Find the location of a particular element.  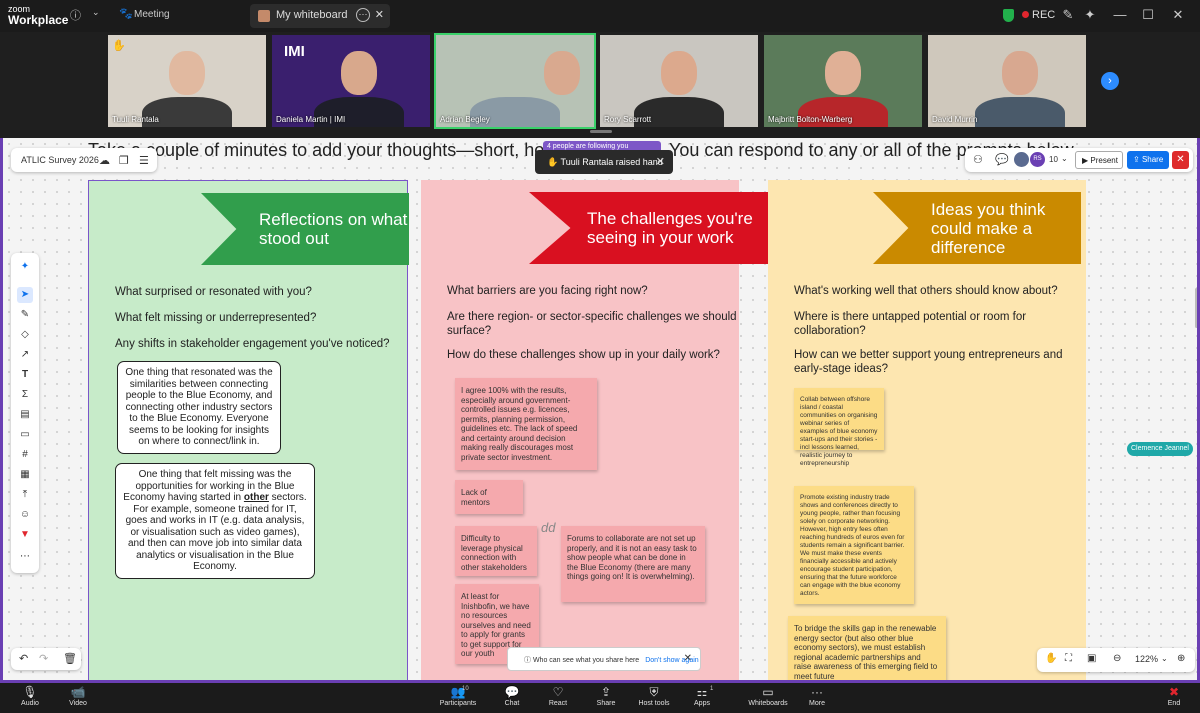

strip-resize-handle is located at coordinates (601, 131).